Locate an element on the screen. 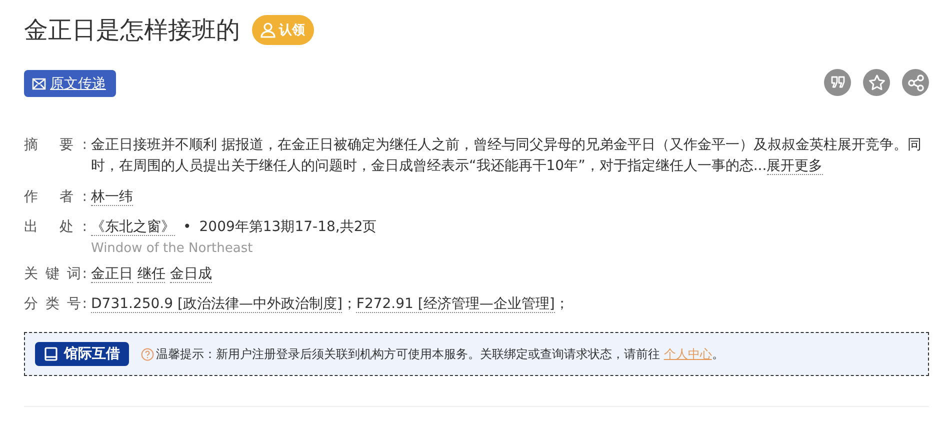 Image resolution: width=948 pixels, height=440 pixels. delivery-button: 原文传递 is located at coordinates (70, 83).